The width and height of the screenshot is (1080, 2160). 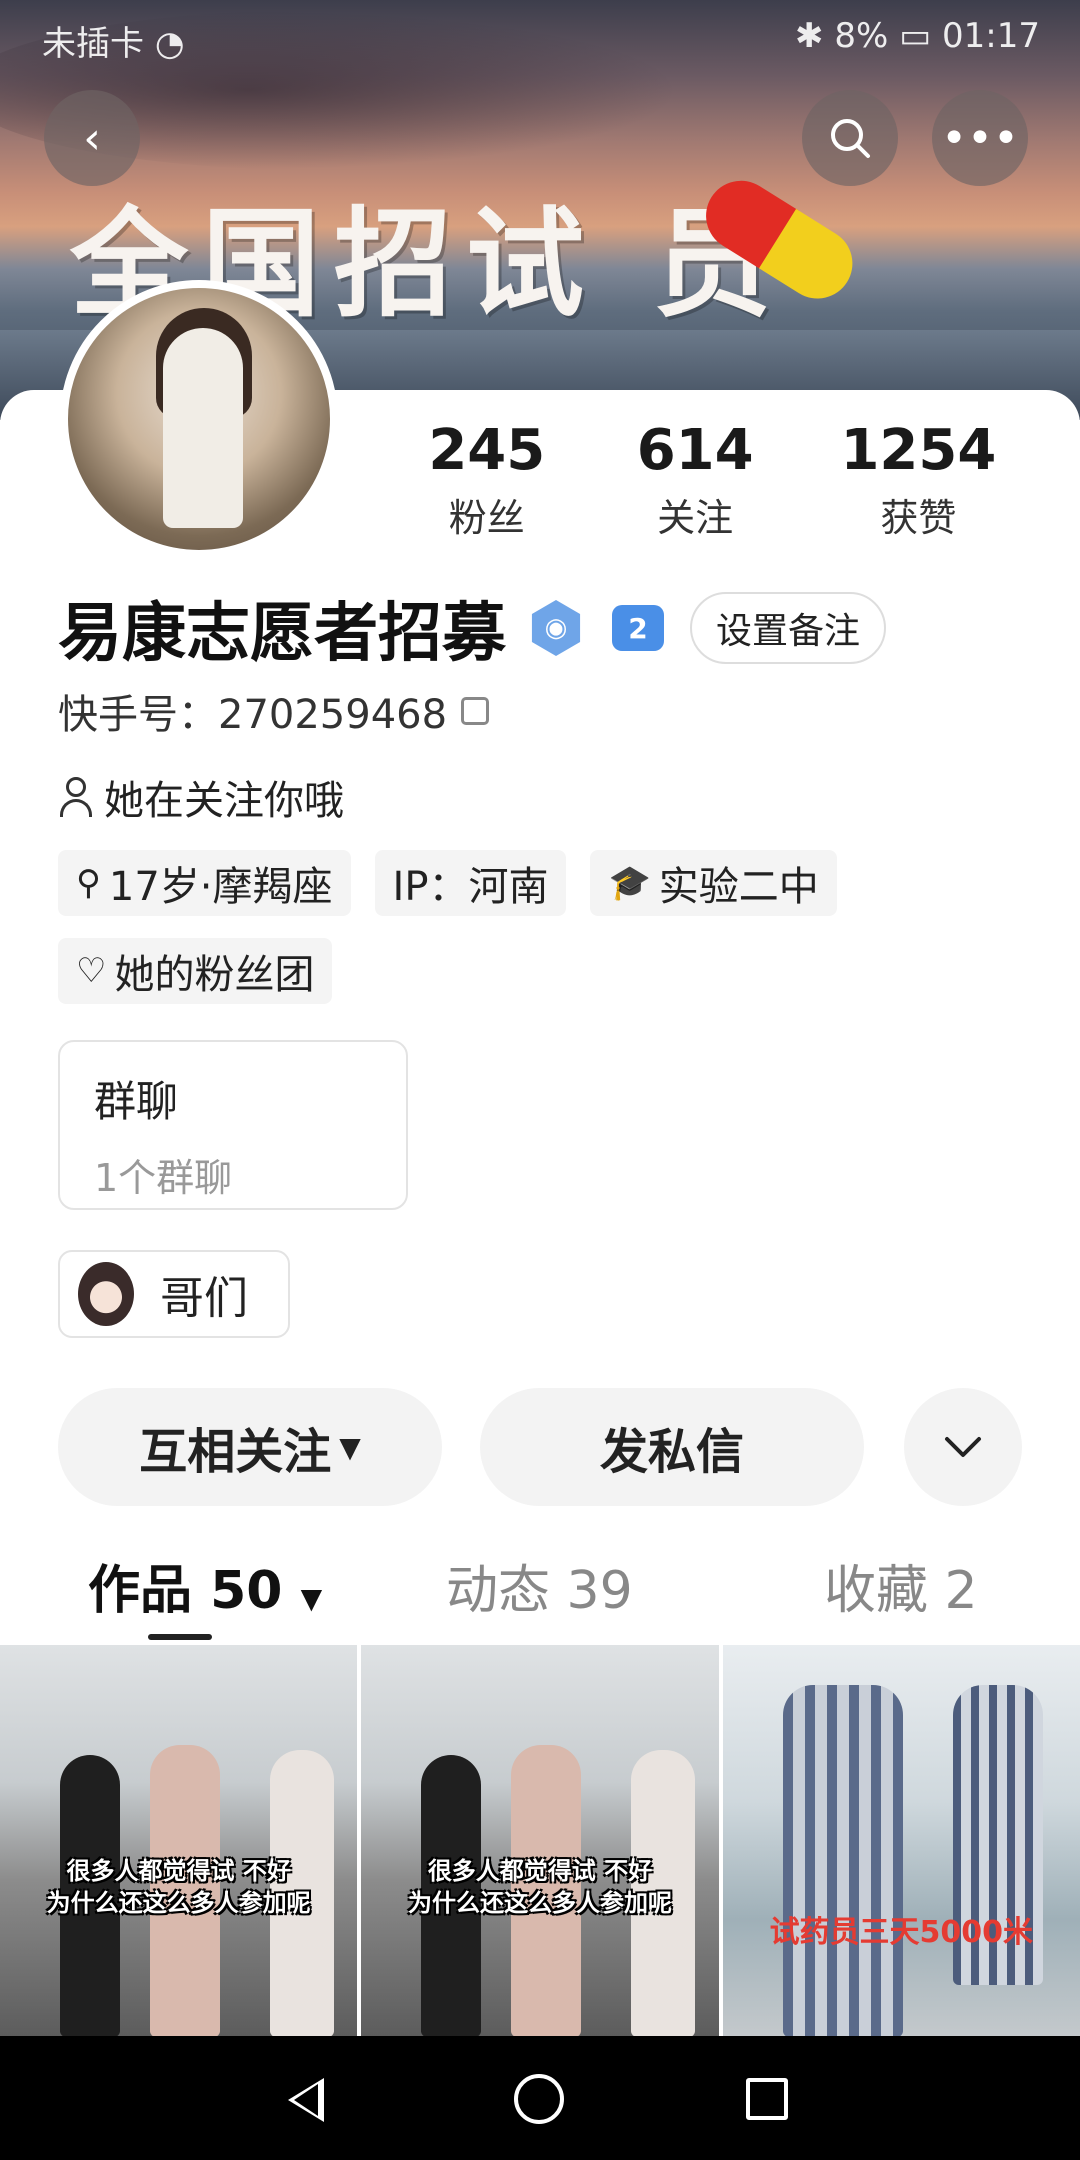 What do you see at coordinates (136, 1101) in the screenshot?
I see `group-chat-title: 群聊` at bounding box center [136, 1101].